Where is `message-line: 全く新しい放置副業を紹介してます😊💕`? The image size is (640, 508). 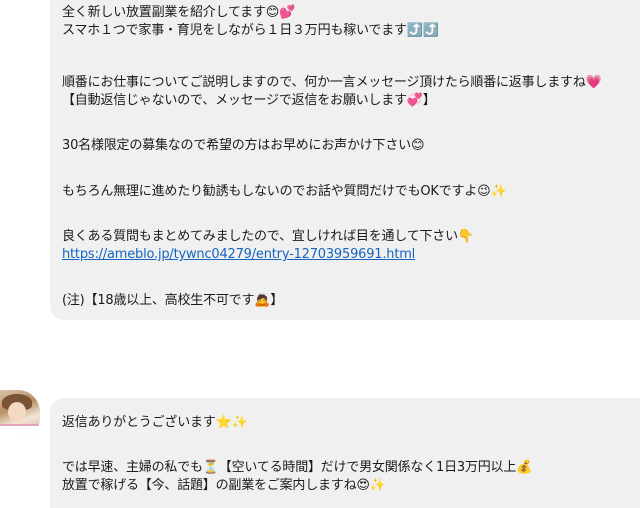
message-line: 全く新しい放置副業を紹介してます😊💕 is located at coordinates (179, 12).